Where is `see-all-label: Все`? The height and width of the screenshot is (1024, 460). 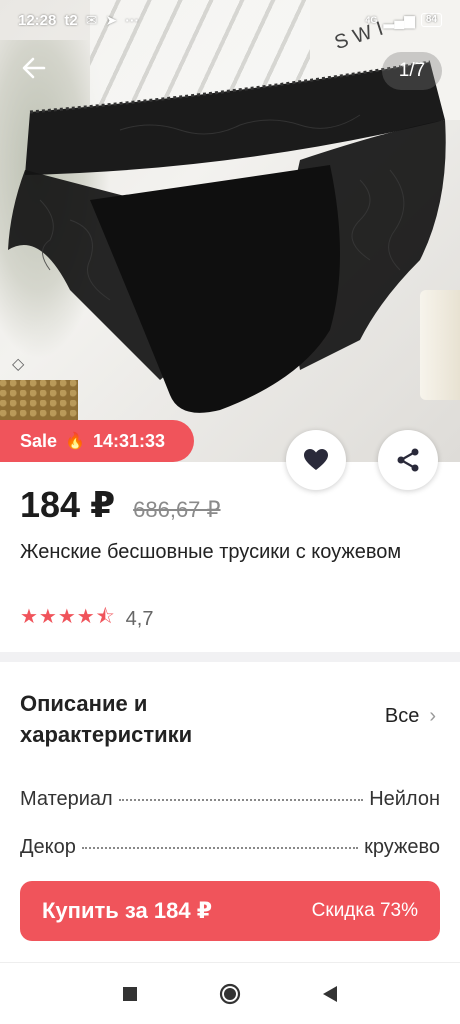
see-all-label: Все is located at coordinates (402, 716).